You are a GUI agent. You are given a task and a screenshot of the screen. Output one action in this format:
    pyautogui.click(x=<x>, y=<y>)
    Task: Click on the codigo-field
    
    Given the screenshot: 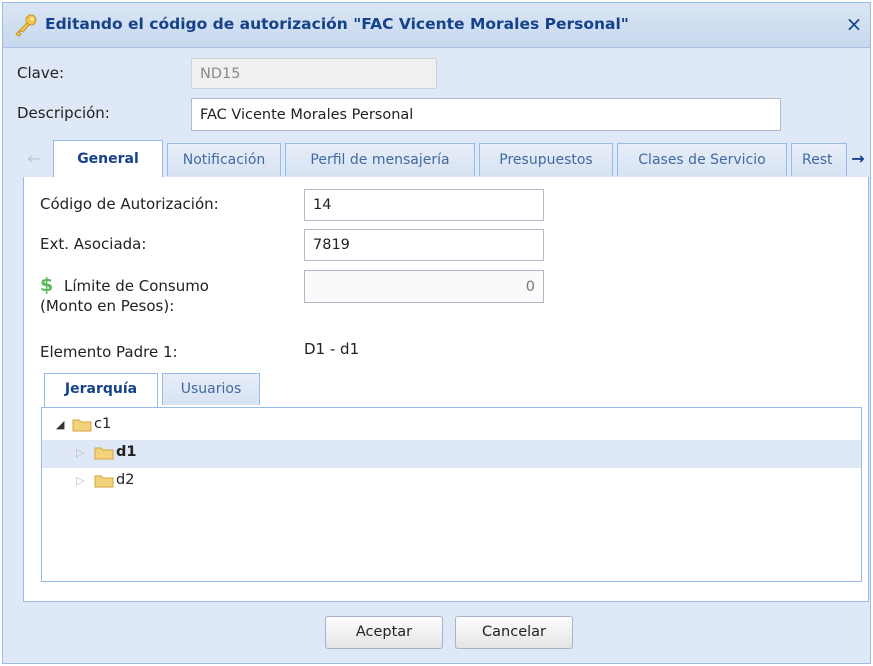 What is the action you would take?
    pyautogui.click(x=424, y=205)
    